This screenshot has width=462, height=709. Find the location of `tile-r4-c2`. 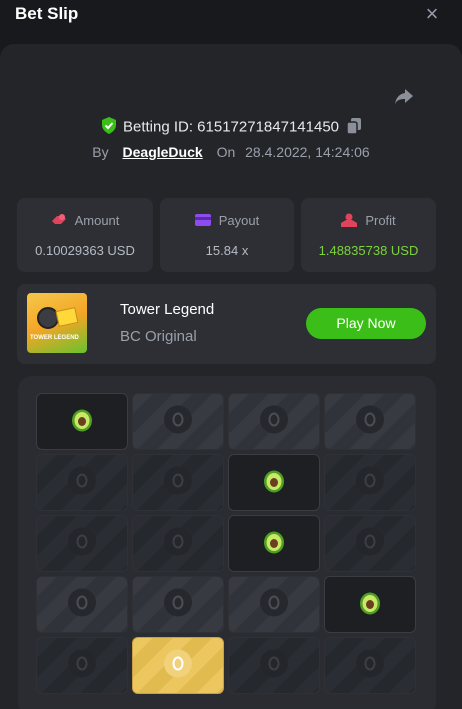

tile-r4-c2 is located at coordinates (178, 604).